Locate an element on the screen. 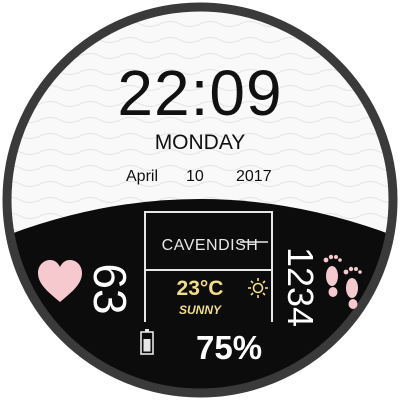 This screenshot has width=400, height=400. brand-label: CAVENDISH is located at coordinates (210, 245).